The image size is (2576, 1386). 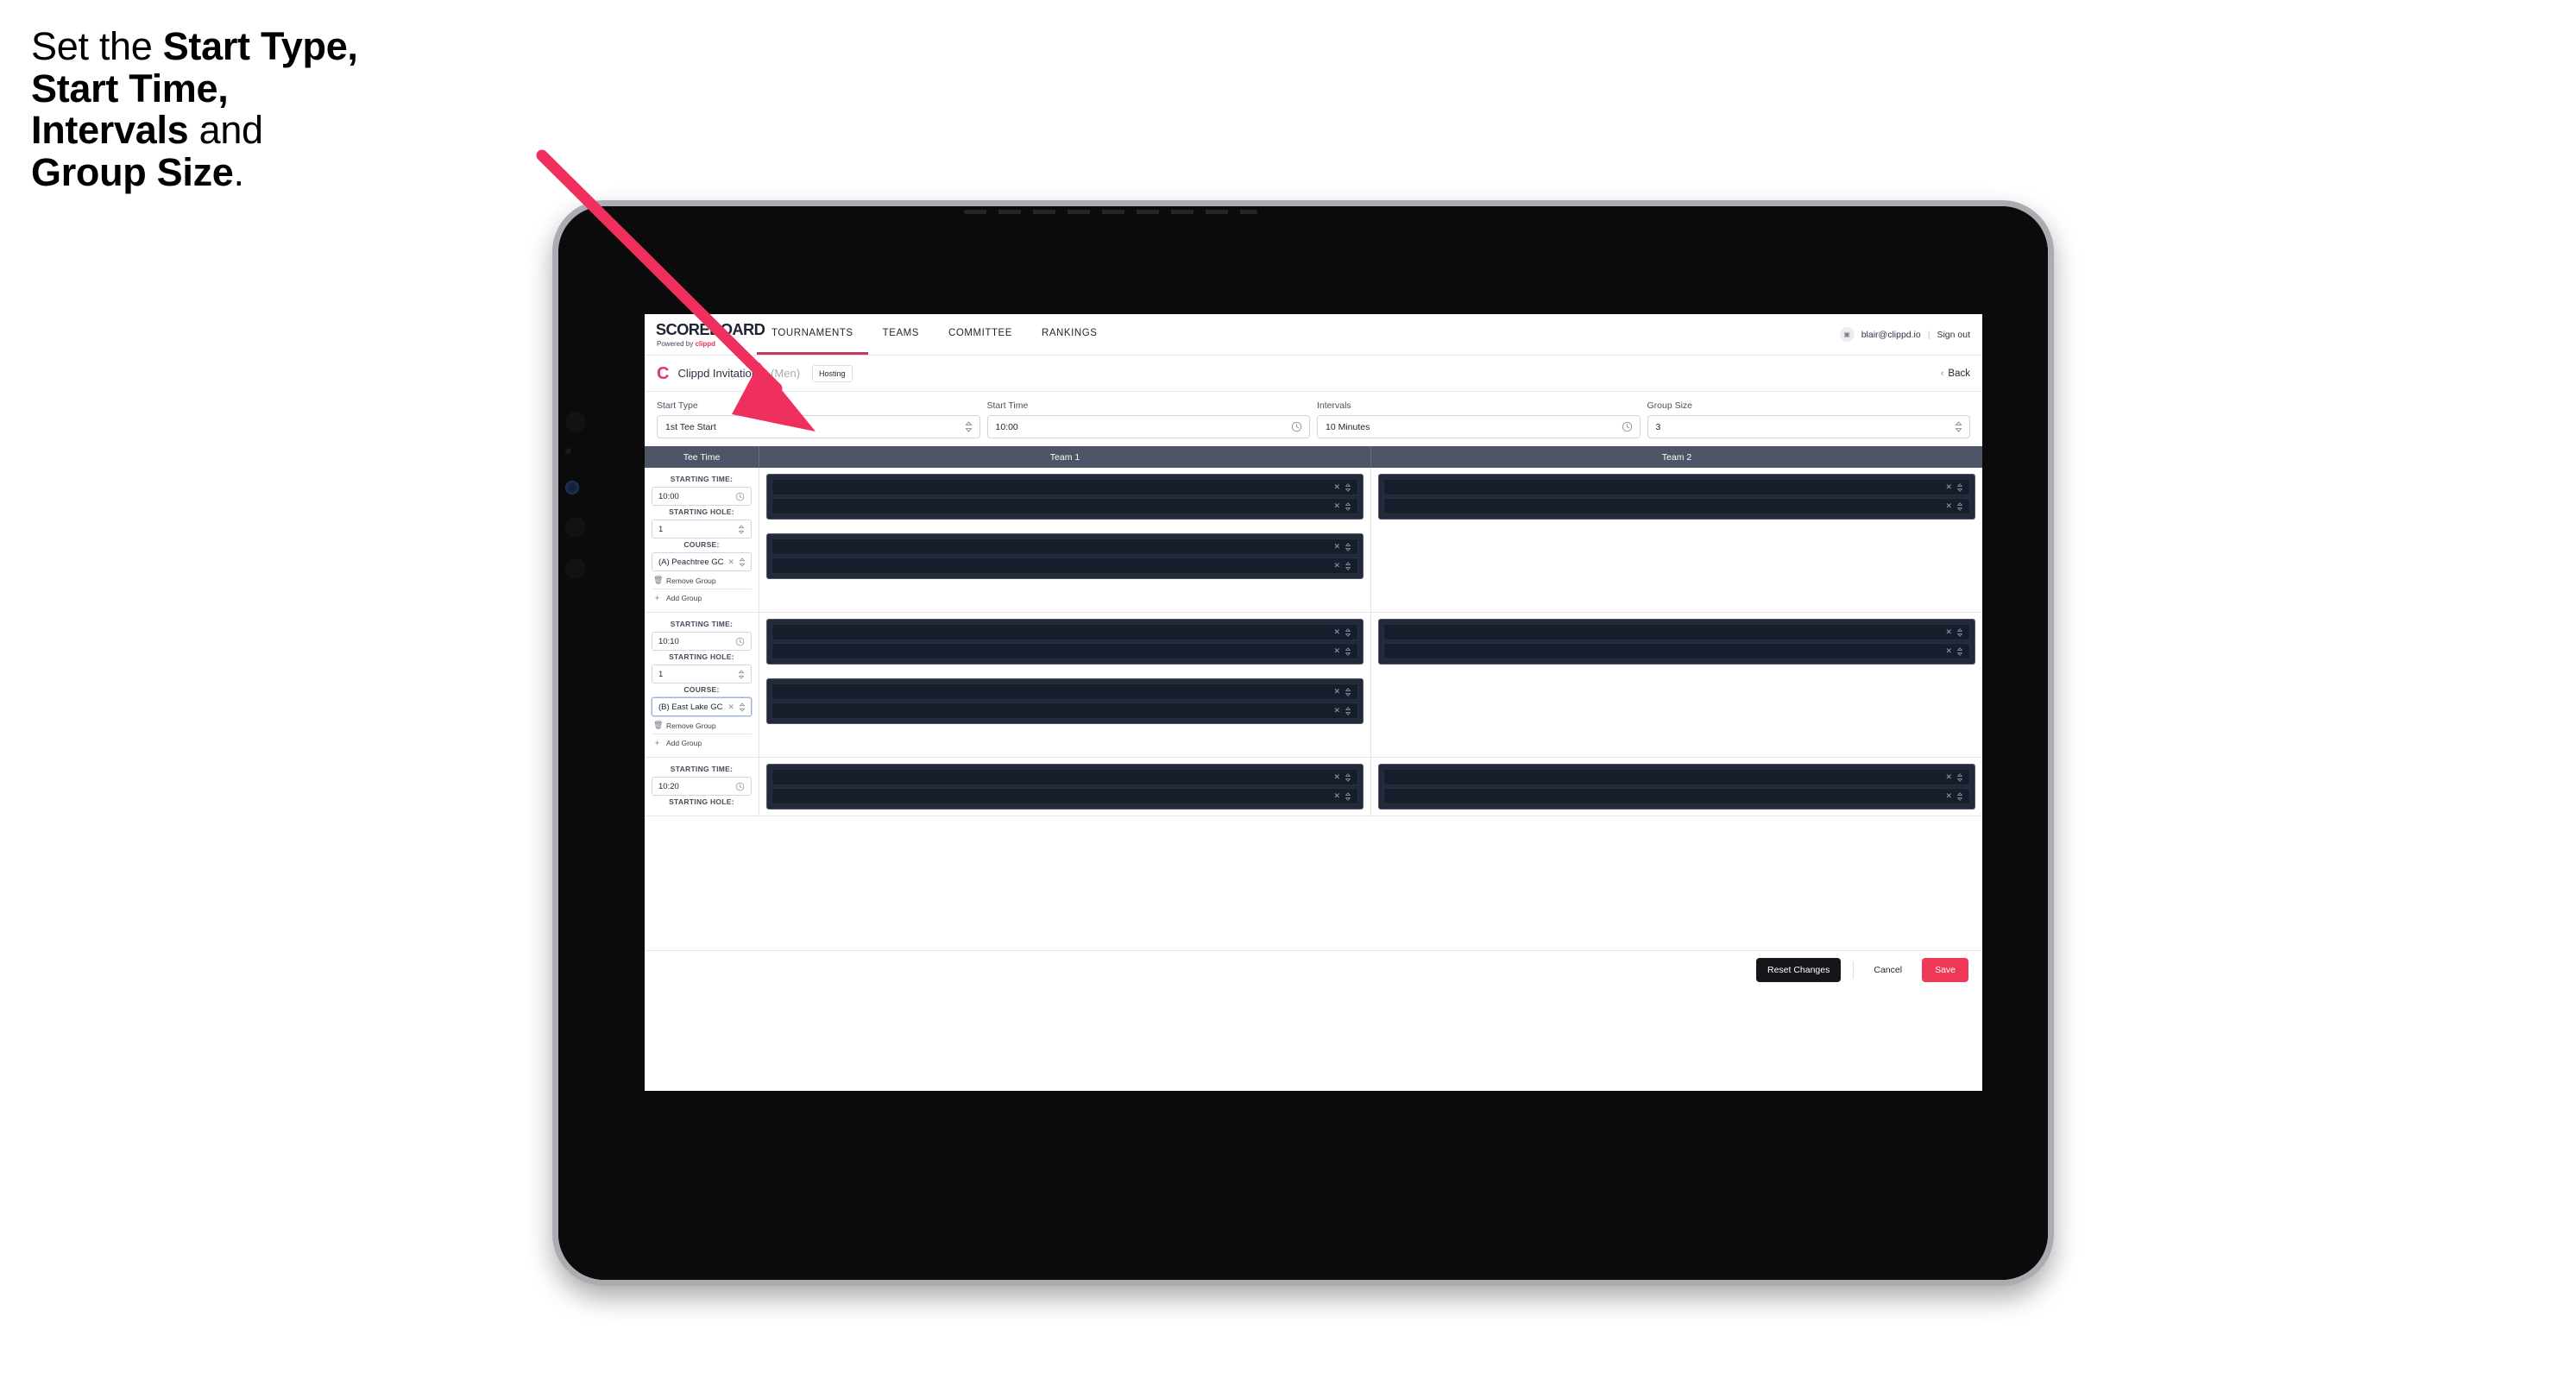 I want to click on group-size-label: Group Size, so click(x=1670, y=406).